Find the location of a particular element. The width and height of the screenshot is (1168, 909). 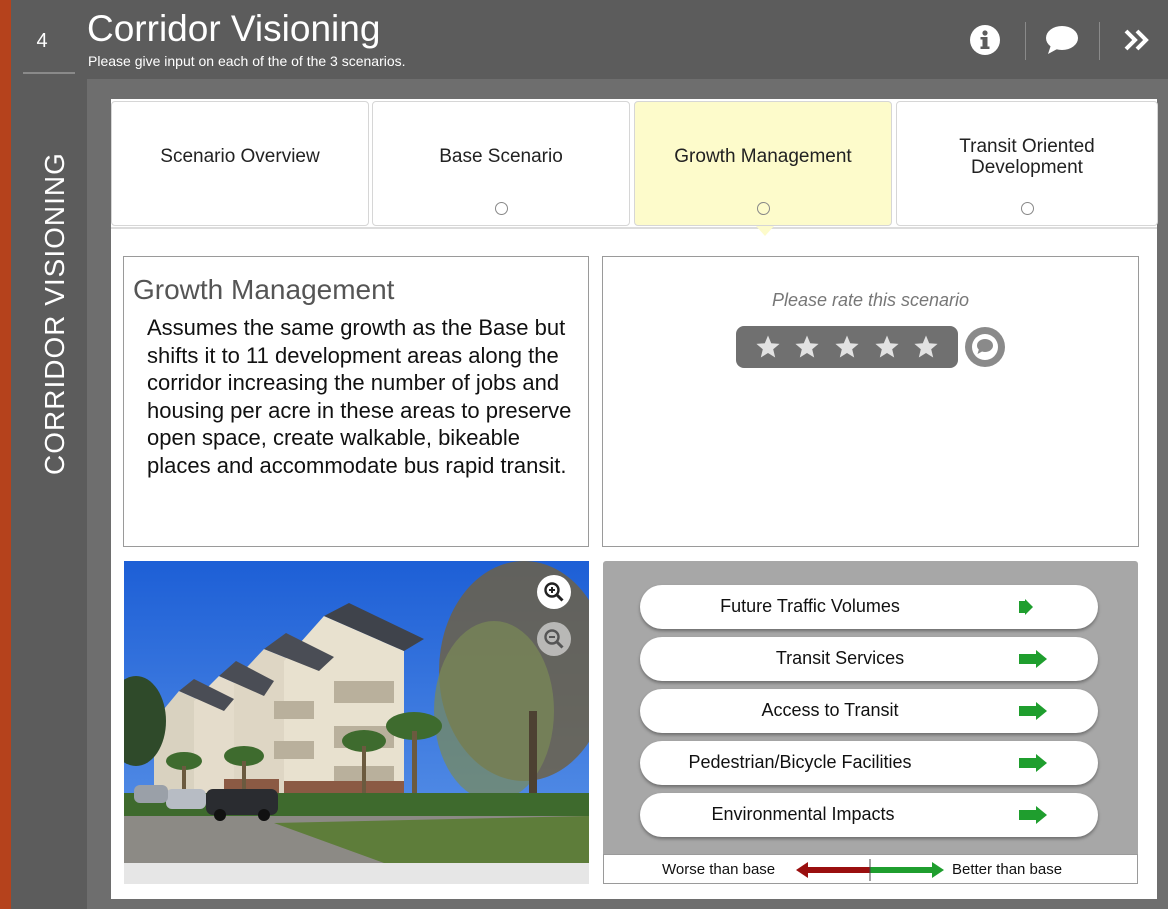

tab-base-scenario: Base Scenario is located at coordinates (501, 163).